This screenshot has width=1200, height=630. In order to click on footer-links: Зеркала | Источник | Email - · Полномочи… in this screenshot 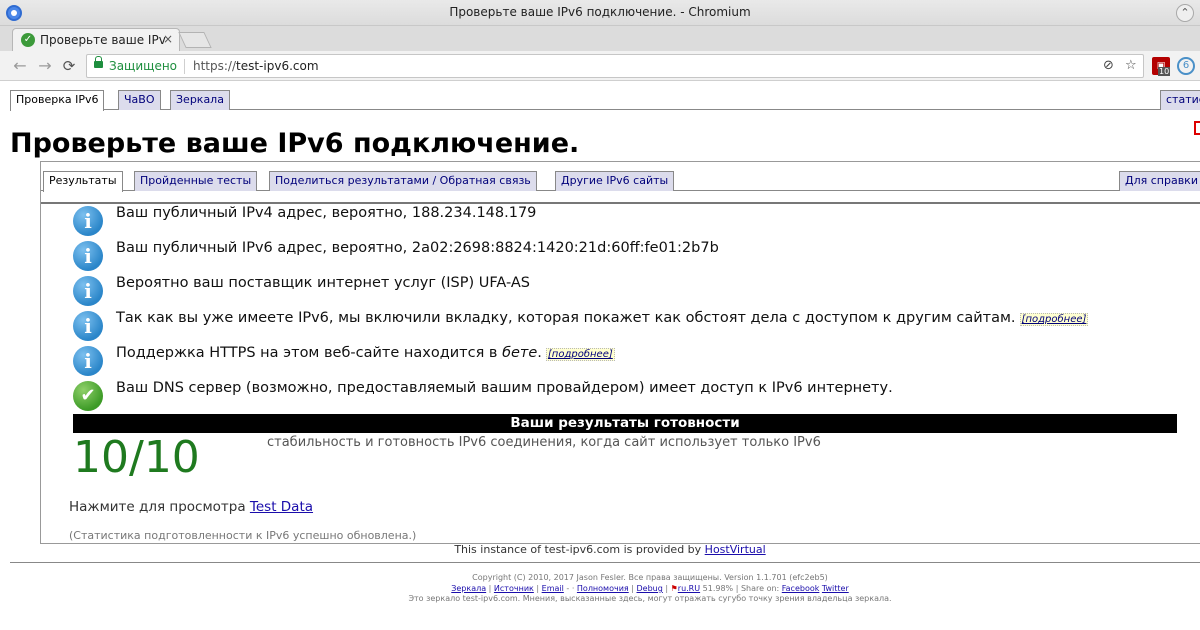, I will do `click(600, 588)`.